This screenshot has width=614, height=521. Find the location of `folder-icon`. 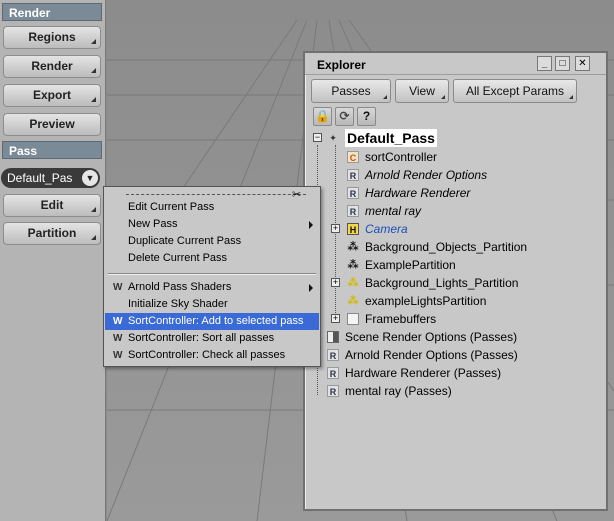

folder-icon is located at coordinates (353, 319).